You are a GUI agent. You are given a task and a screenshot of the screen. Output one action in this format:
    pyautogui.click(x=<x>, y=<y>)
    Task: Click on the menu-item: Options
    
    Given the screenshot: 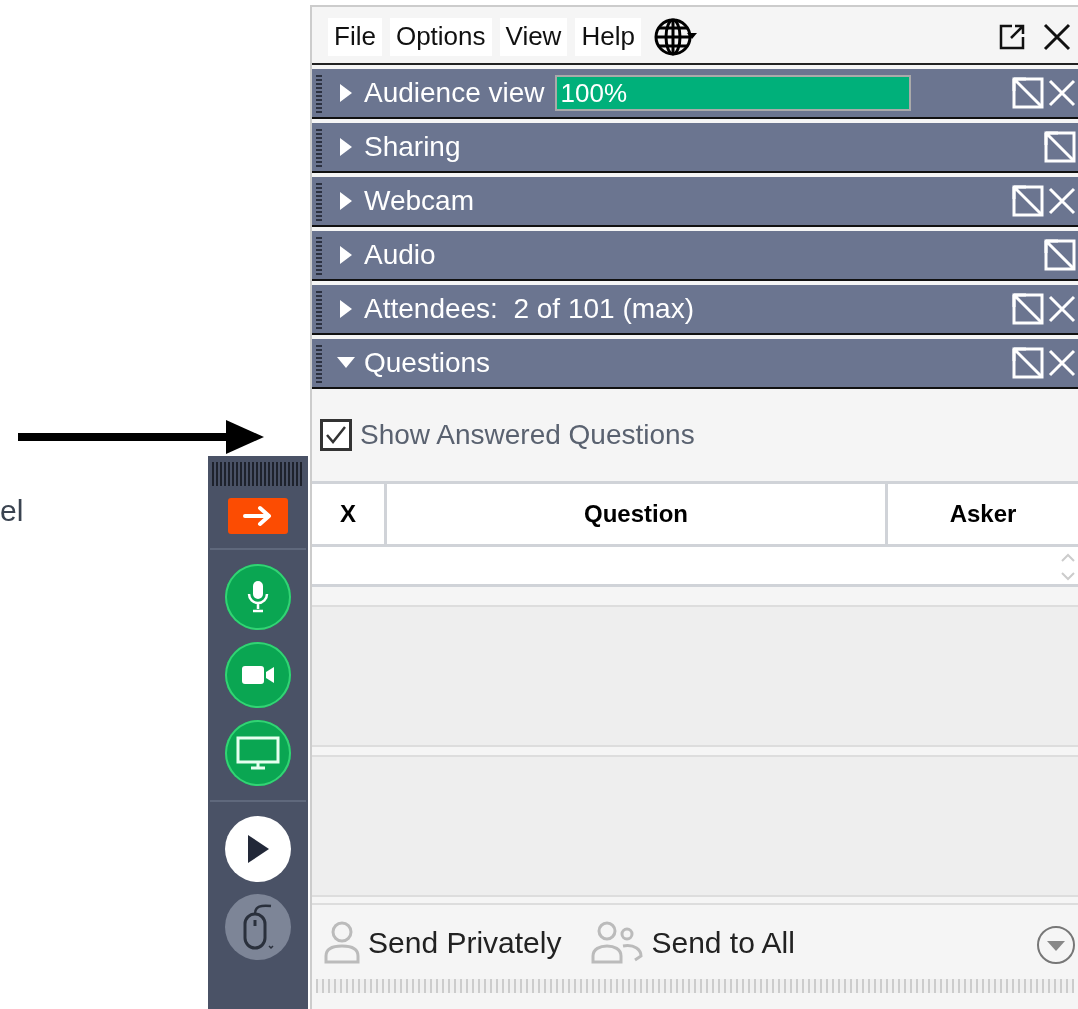 What is the action you would take?
    pyautogui.click(x=440, y=37)
    